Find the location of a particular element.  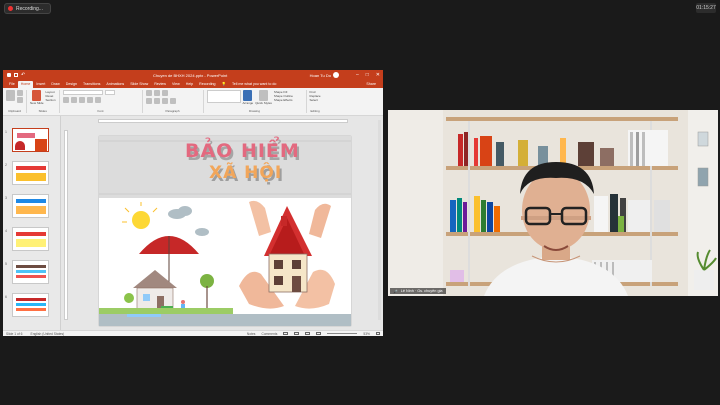

font-size-dropdown is located at coordinates (109, 92).